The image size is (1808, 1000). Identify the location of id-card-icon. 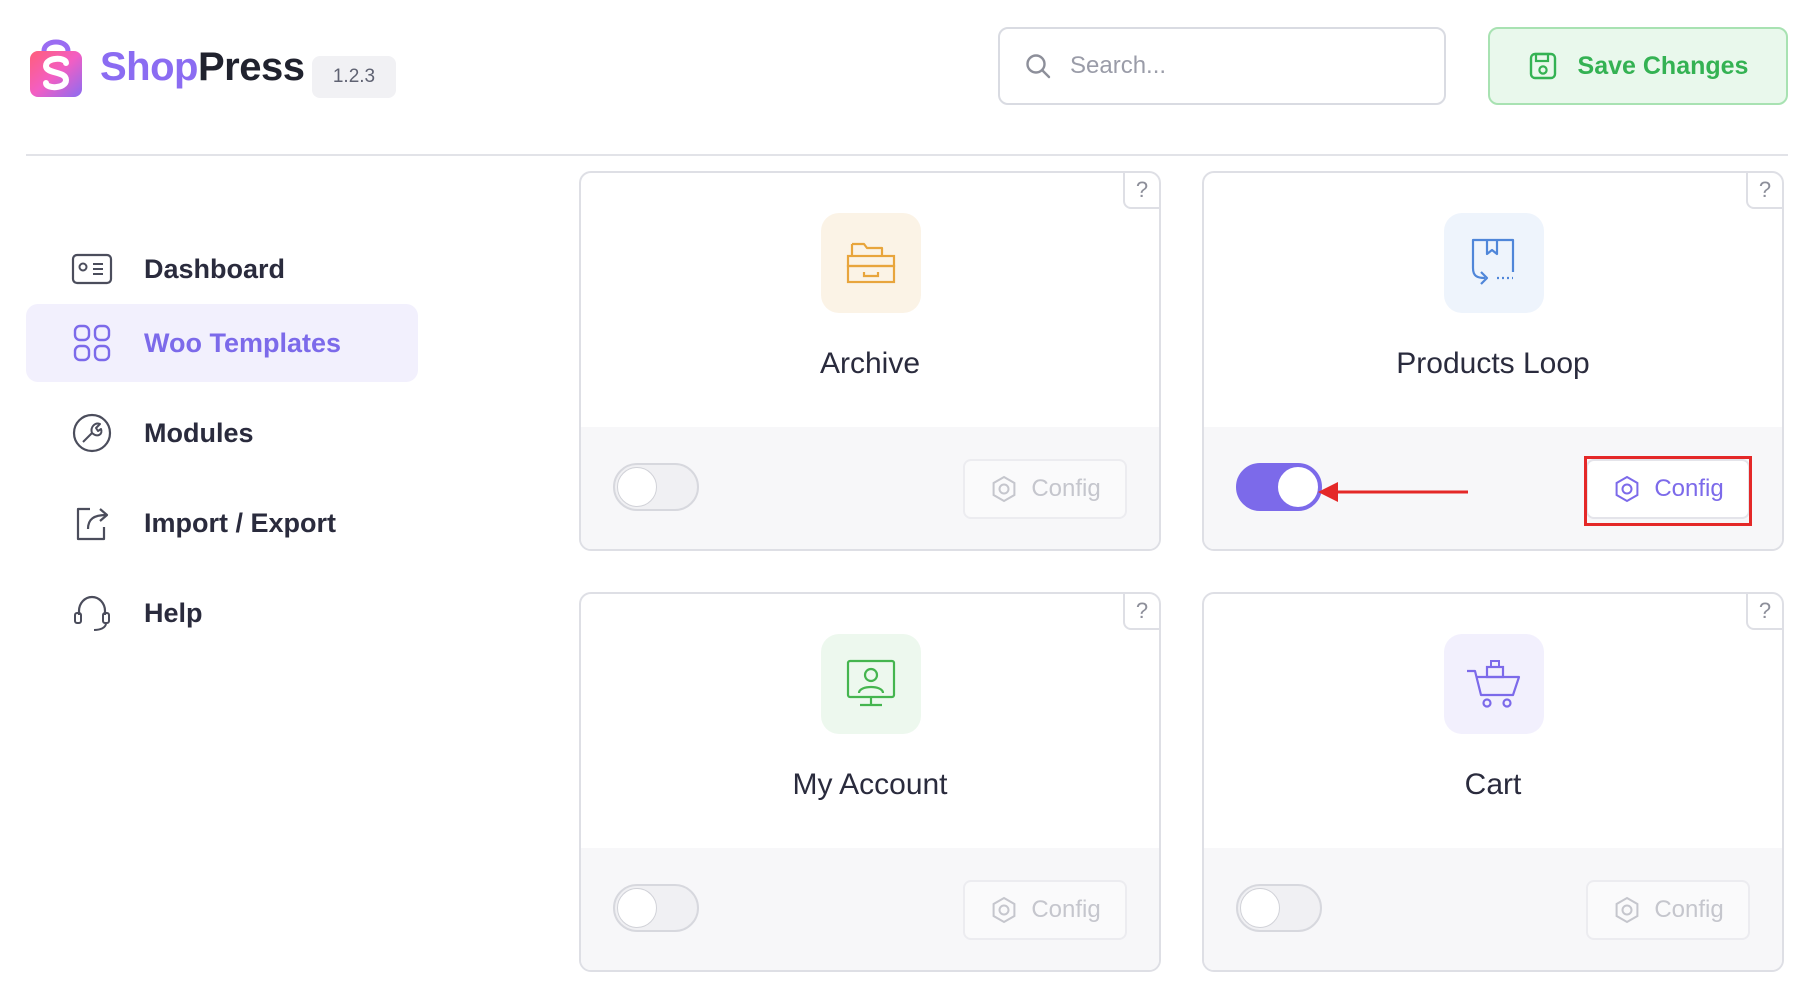
(92, 269).